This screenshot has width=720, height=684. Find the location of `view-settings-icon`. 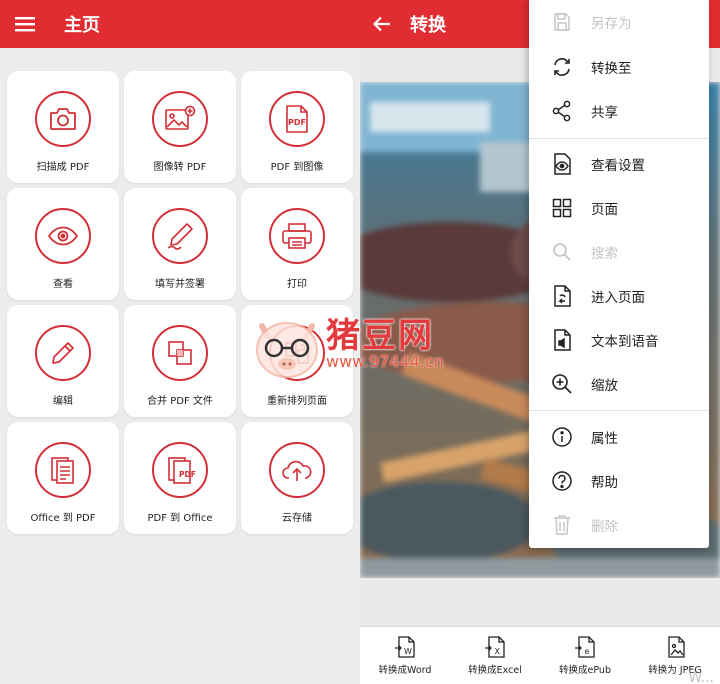

view-settings-icon is located at coordinates (562, 164).